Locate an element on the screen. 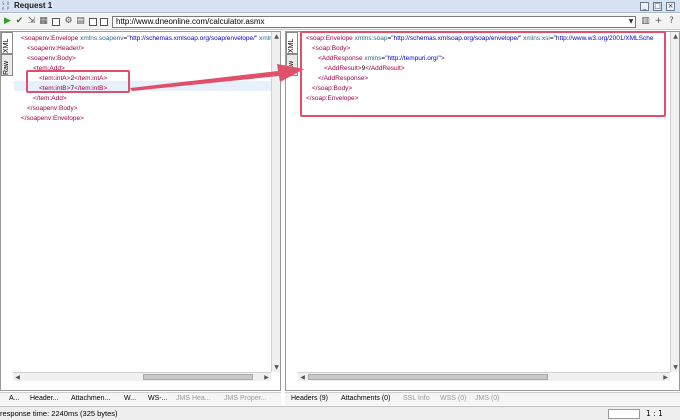  request-highlight-box is located at coordinates (78, 81).